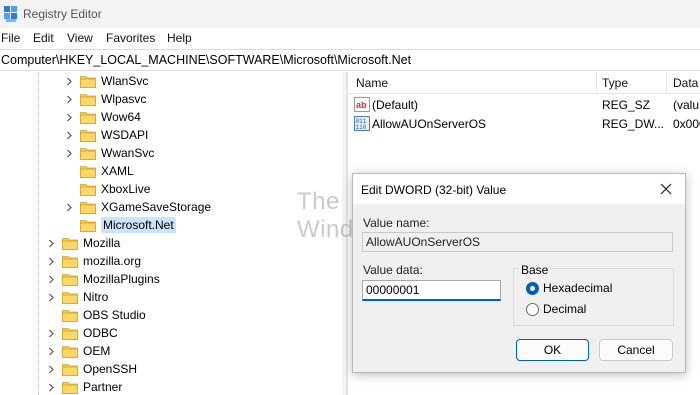 This screenshot has height=395, width=700. Describe the element at coordinates (429, 124) in the screenshot. I see `value-name: AllowAUOnServerOS` at that location.